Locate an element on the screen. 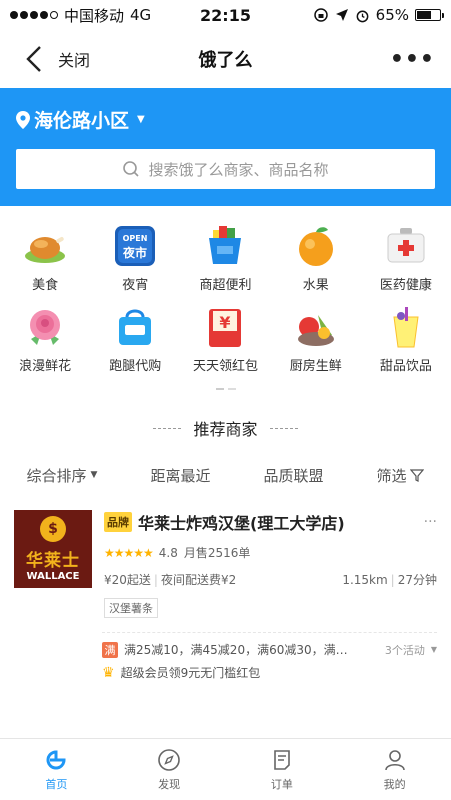 Image resolution: width=451 pixels, height=800 pixels. nav-bar: 关闭 饿了么 ••• is located at coordinates (225, 59).